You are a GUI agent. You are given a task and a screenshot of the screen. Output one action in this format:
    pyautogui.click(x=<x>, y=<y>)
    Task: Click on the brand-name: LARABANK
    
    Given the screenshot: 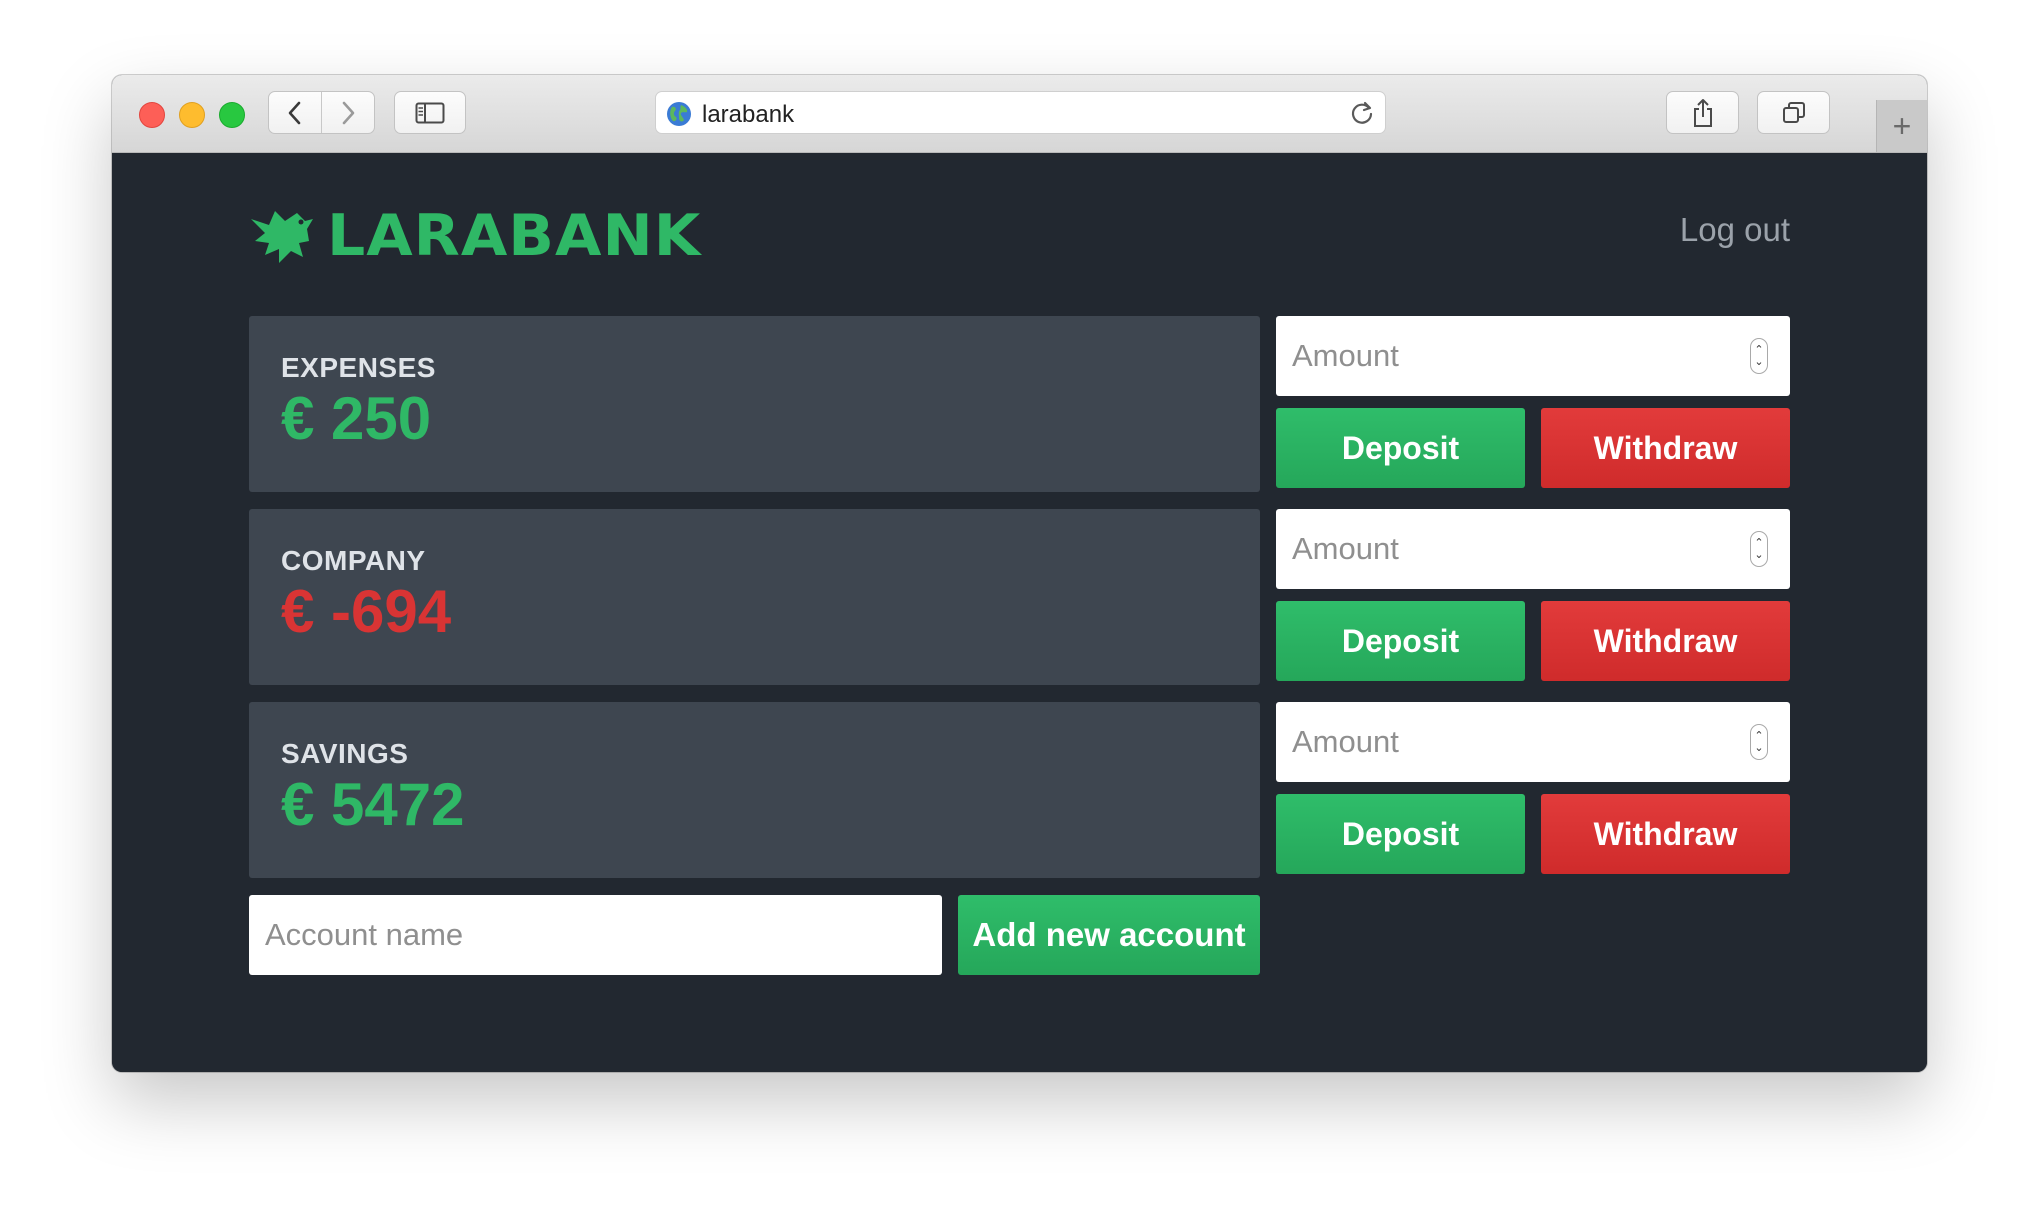 What is the action you would take?
    pyautogui.click(x=514, y=236)
    